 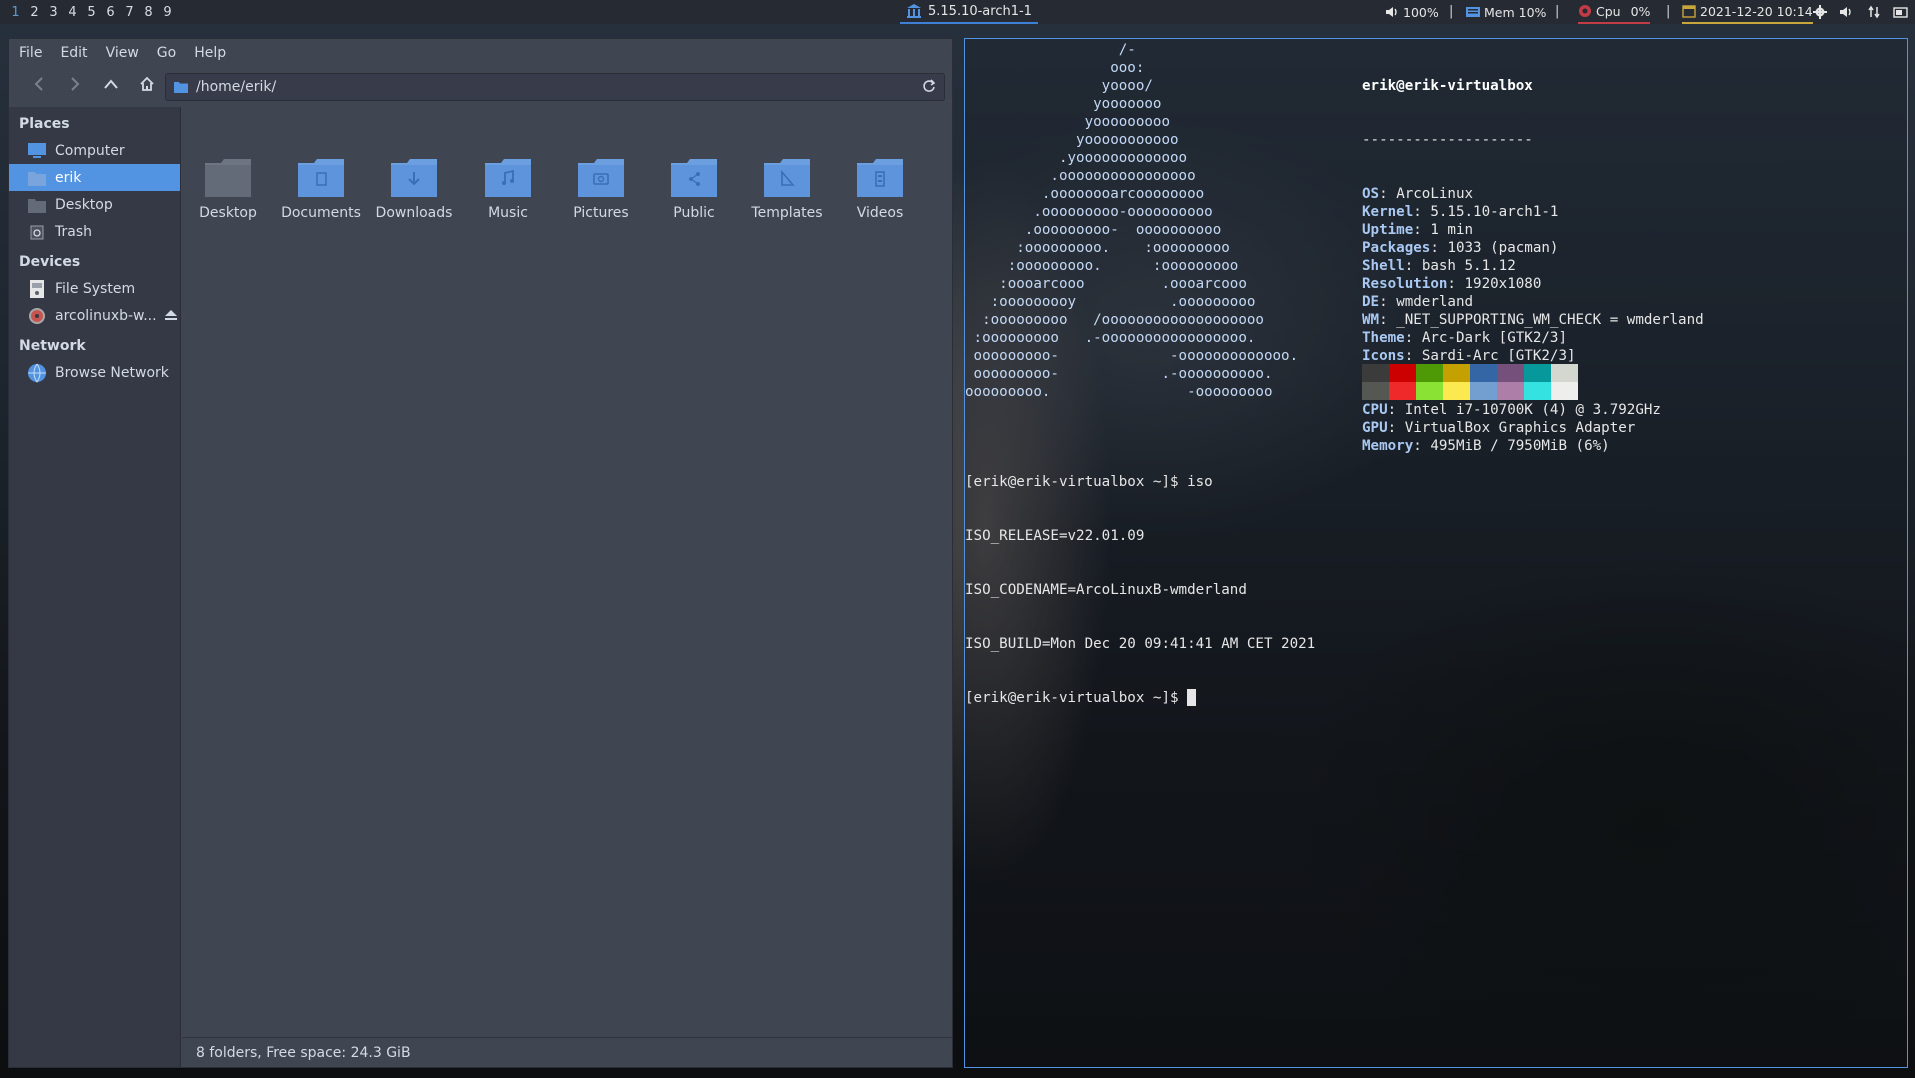 I want to click on eject-icon, so click(x=171, y=317).